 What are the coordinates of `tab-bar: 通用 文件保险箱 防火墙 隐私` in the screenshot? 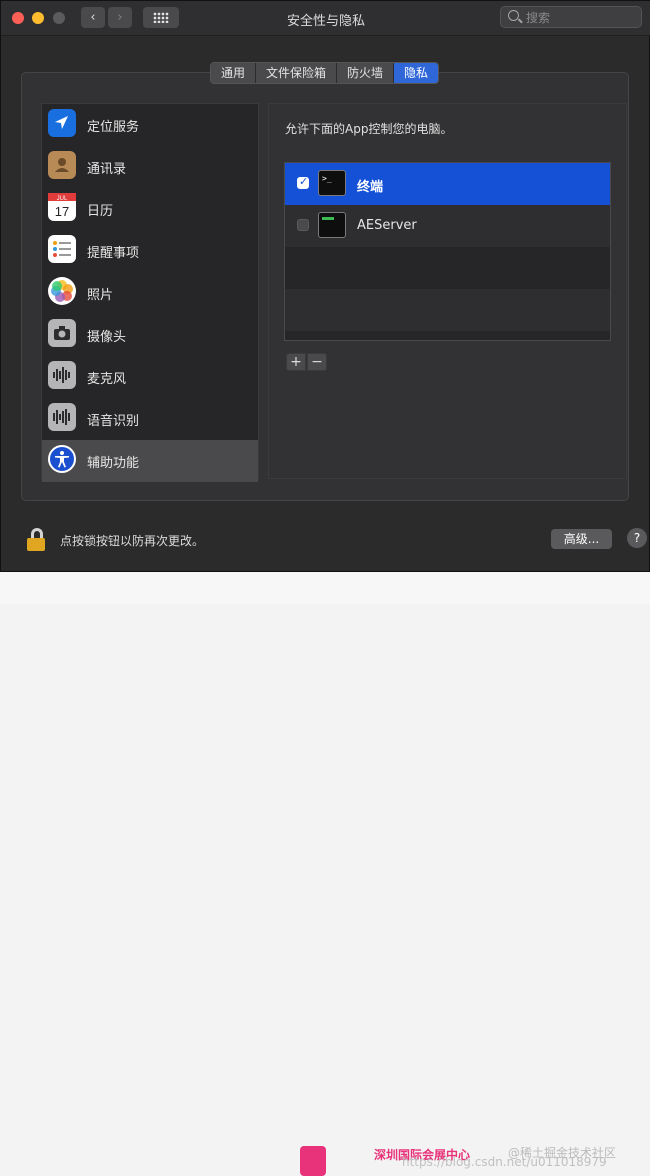 It's located at (325, 73).